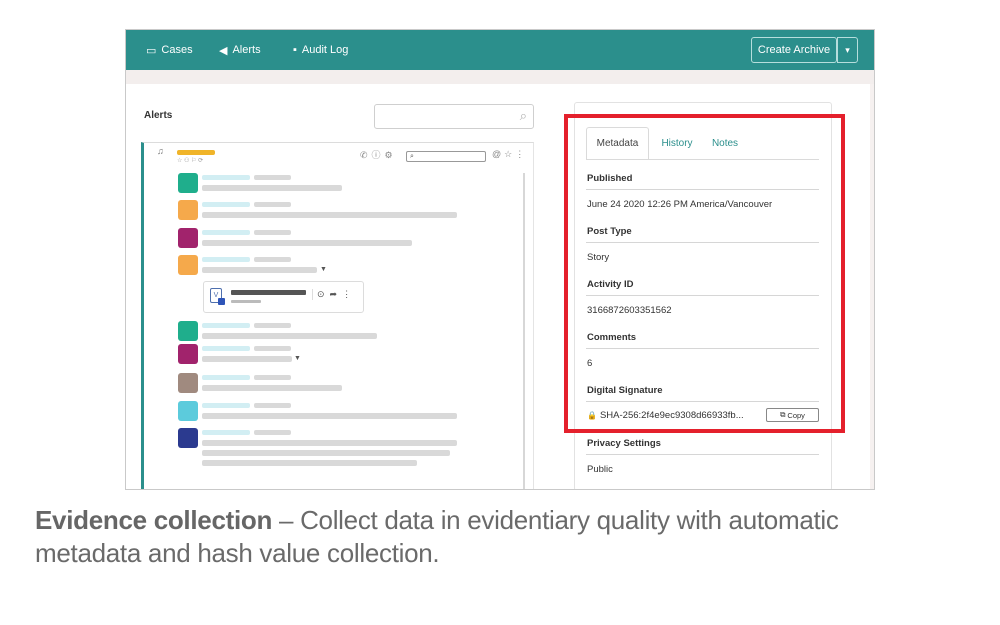 The width and height of the screenshot is (1000, 625). Describe the element at coordinates (704, 273) in the screenshot. I see `highlight-box` at that location.